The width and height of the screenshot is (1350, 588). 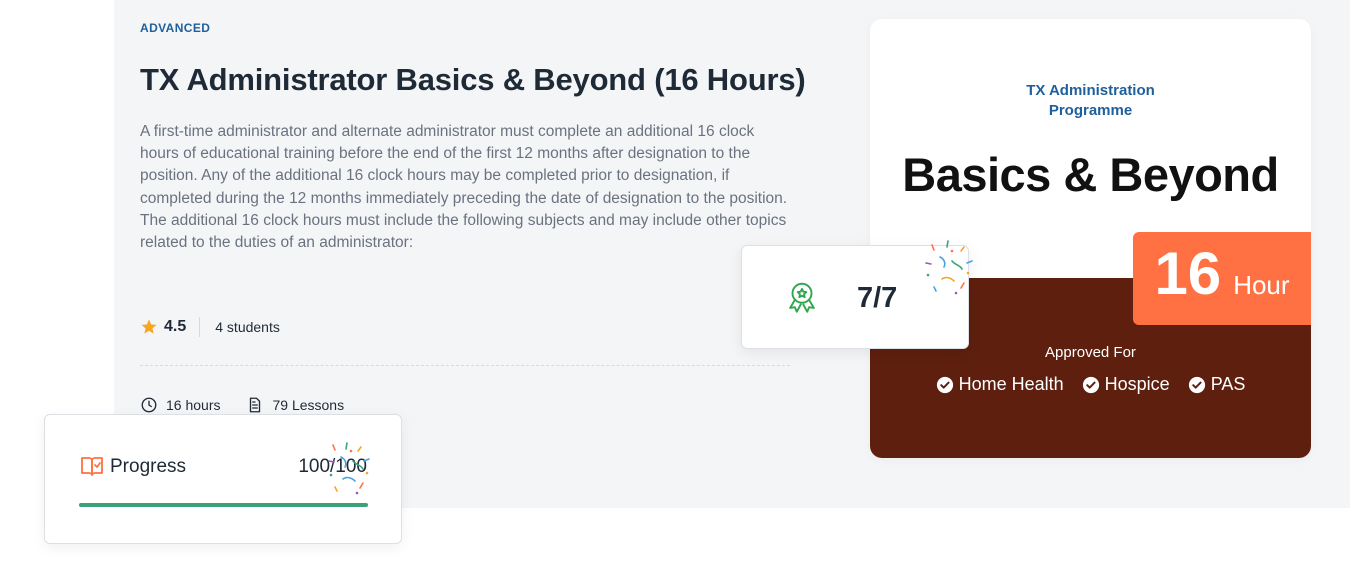 I want to click on hours-number: 16, so click(x=1188, y=273).